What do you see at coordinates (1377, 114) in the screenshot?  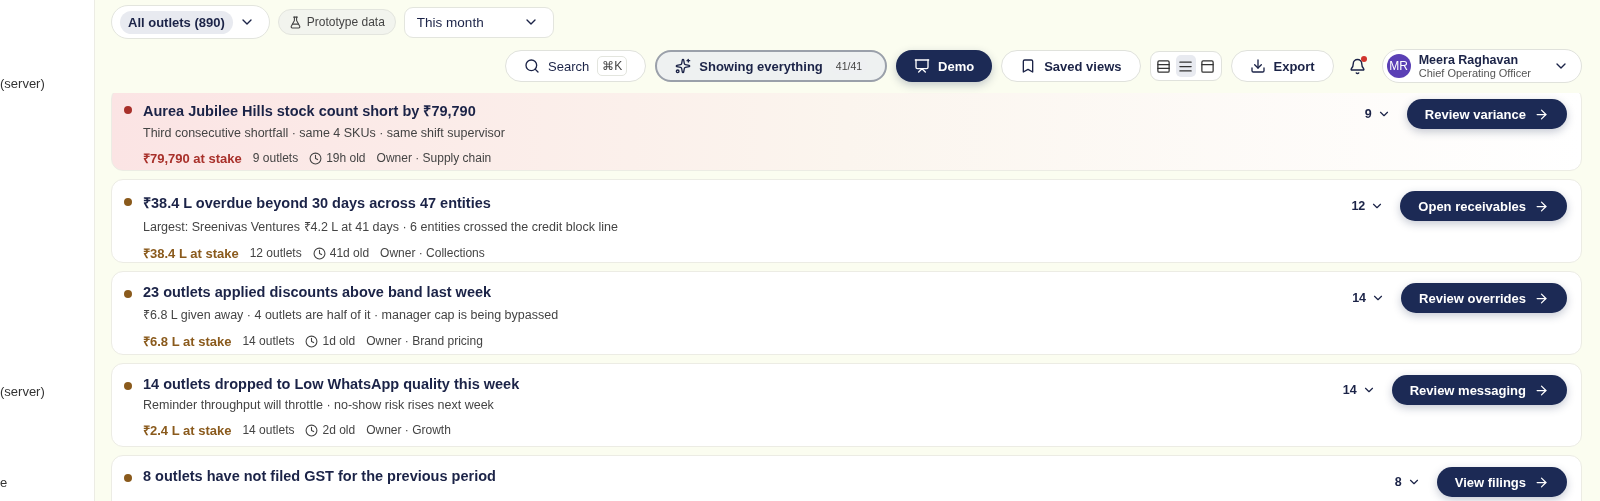 I see `count-toggle: 9` at bounding box center [1377, 114].